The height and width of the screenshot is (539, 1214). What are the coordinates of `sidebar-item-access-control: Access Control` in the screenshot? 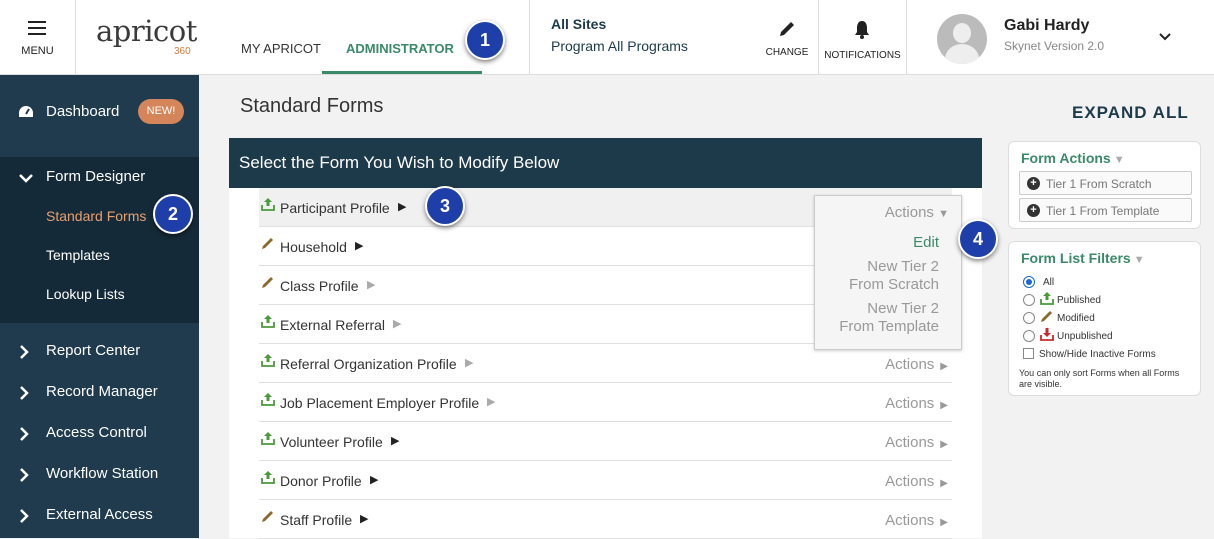 It's located at (99, 433).